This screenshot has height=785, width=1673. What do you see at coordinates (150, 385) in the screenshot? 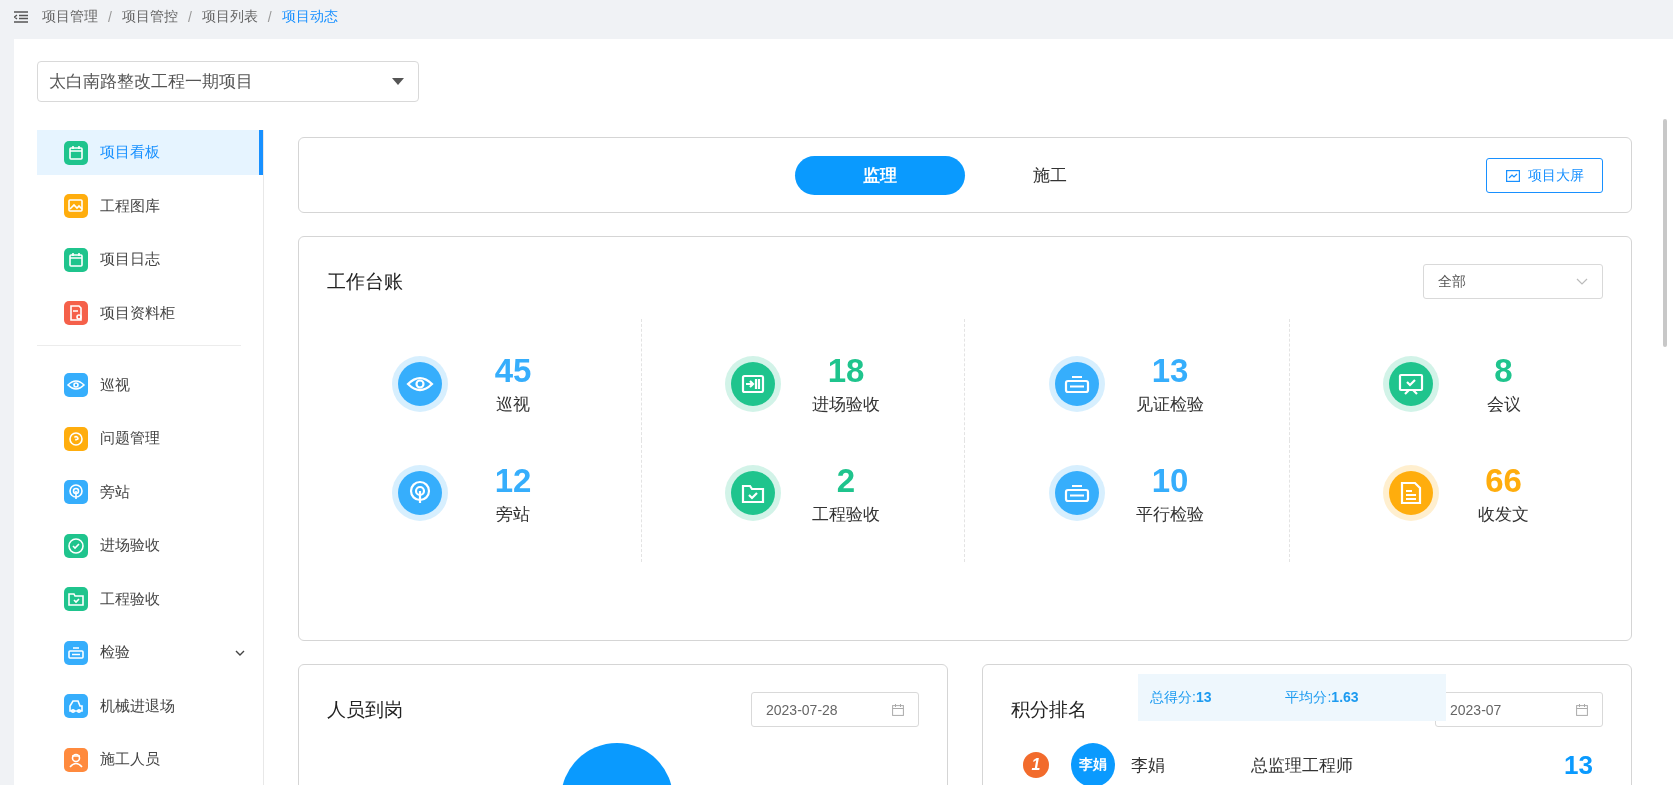
I see `sidebar-item: 巡视` at bounding box center [150, 385].